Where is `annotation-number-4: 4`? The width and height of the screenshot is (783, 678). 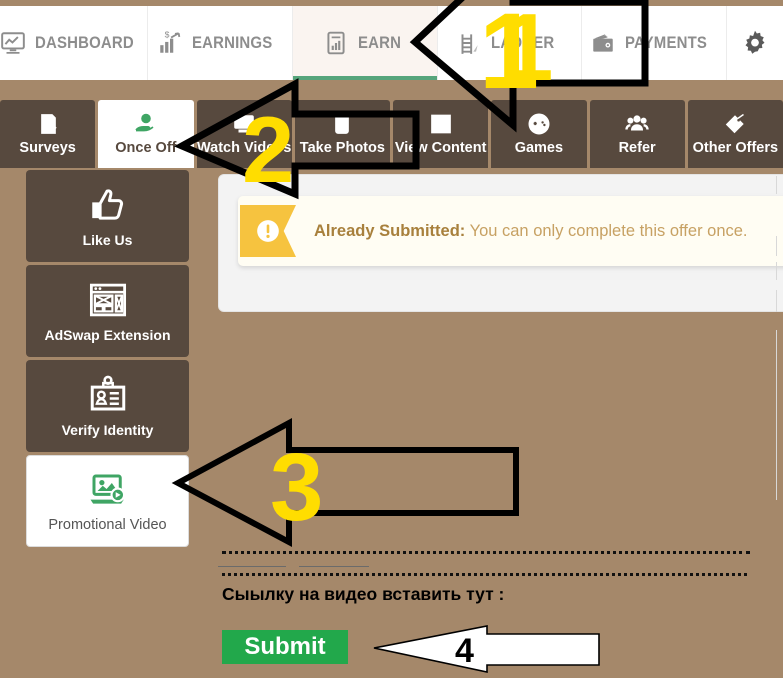 annotation-number-4: 4 is located at coordinates (464, 651).